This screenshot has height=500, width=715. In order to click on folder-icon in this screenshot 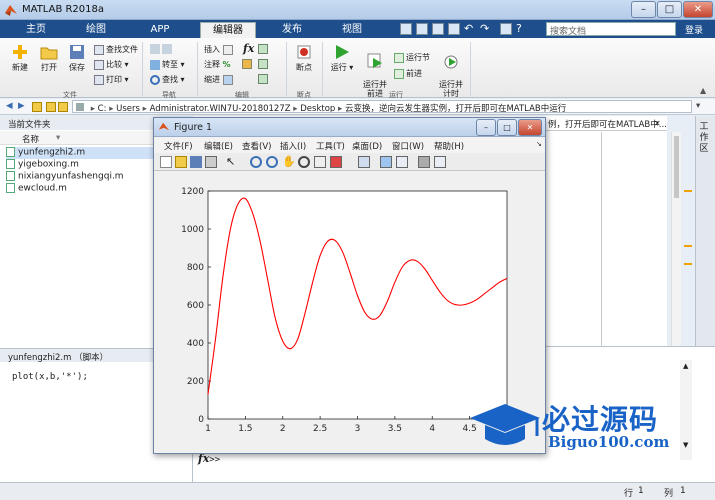, I will do `click(37, 107)`.